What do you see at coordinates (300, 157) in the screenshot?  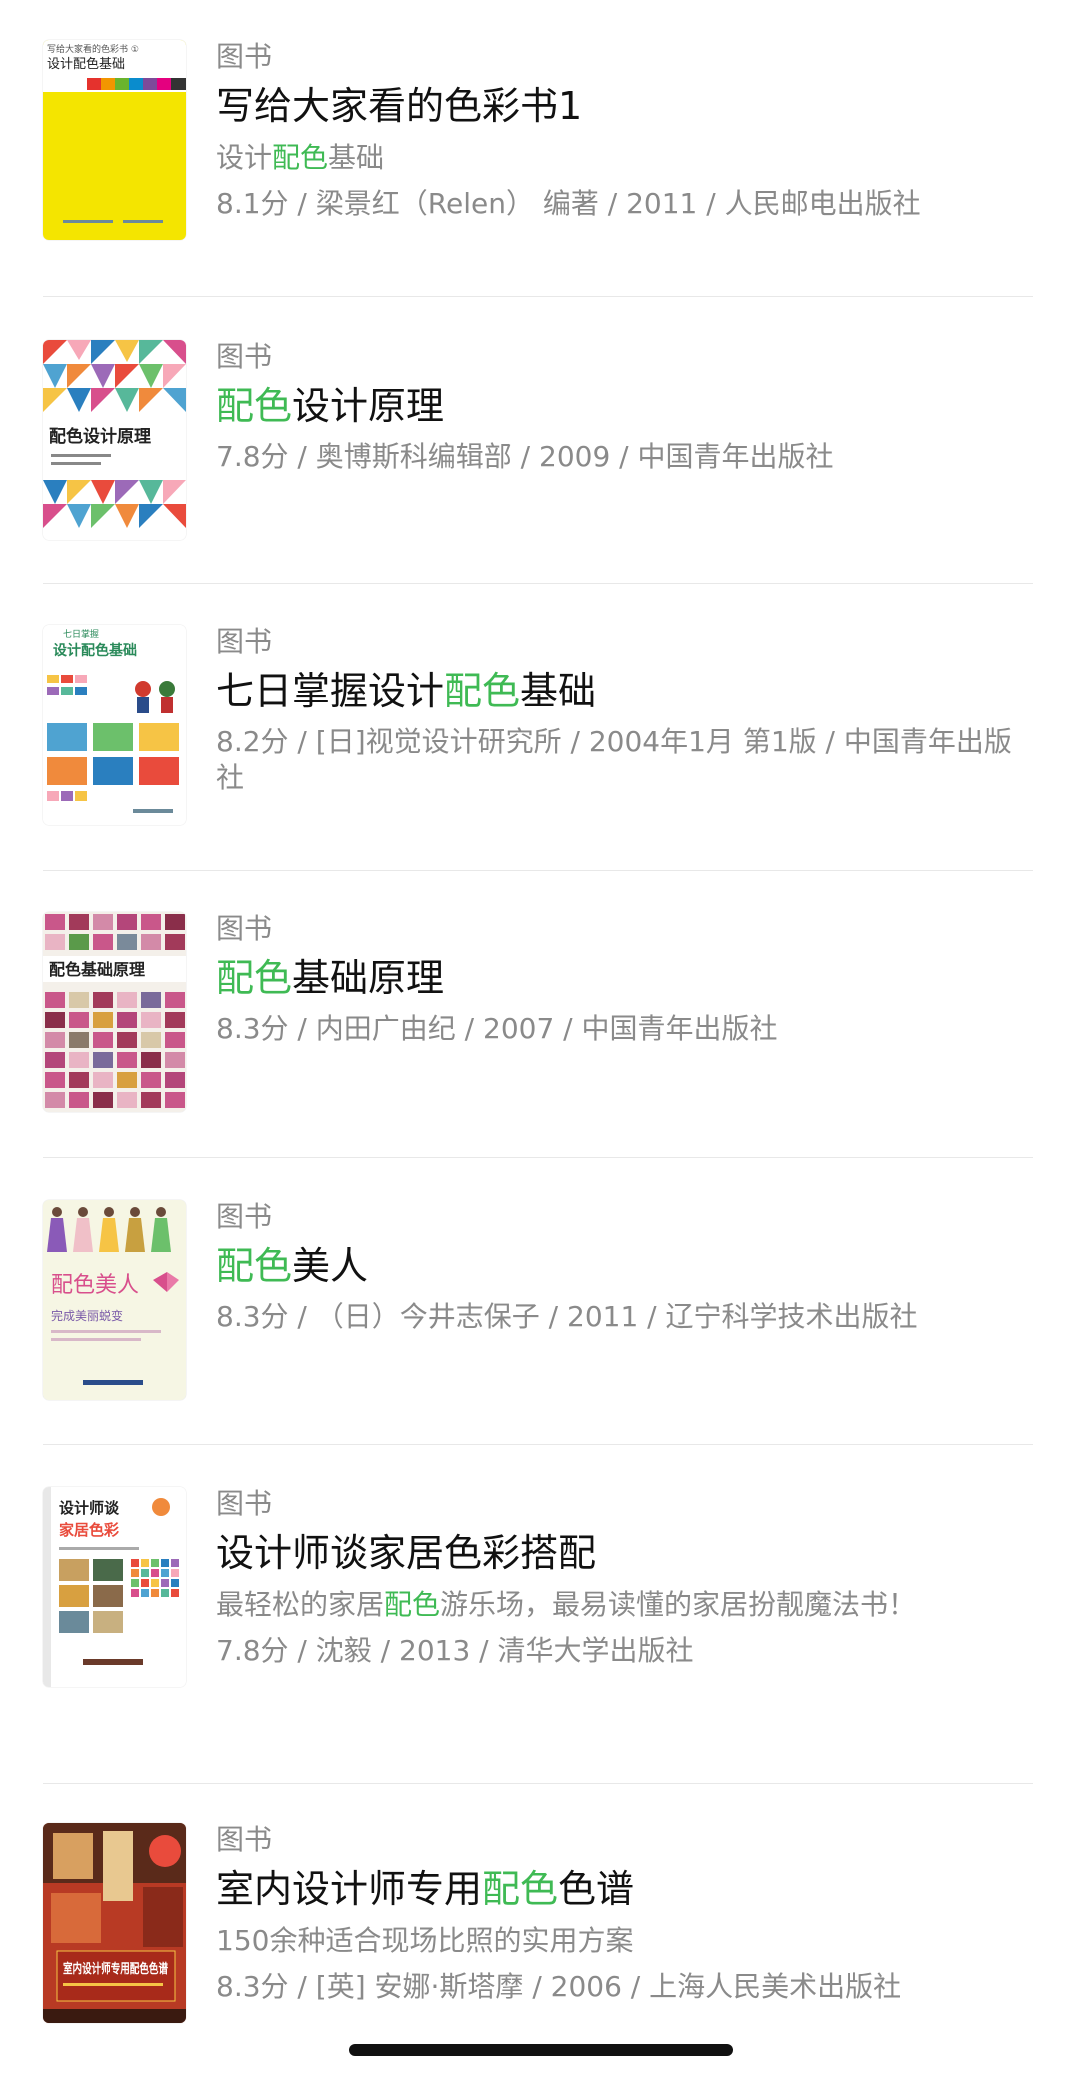 I see `item-subtitle: 设计配色基础` at bounding box center [300, 157].